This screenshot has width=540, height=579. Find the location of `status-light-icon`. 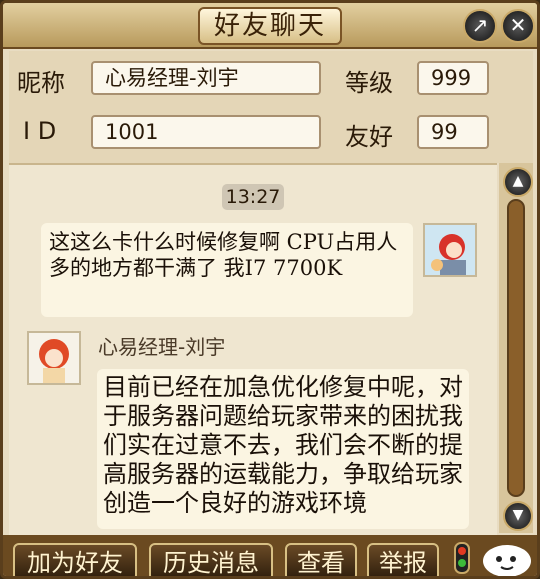

status-light-icon is located at coordinates (462, 558).